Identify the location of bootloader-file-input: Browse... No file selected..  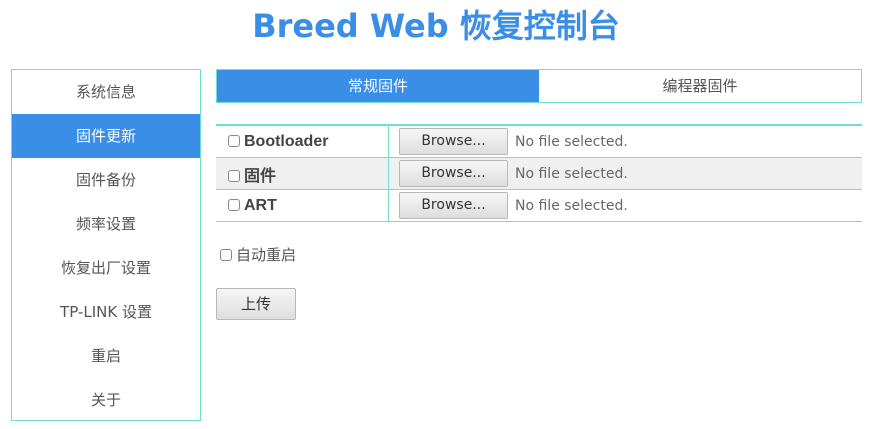
(625, 141).